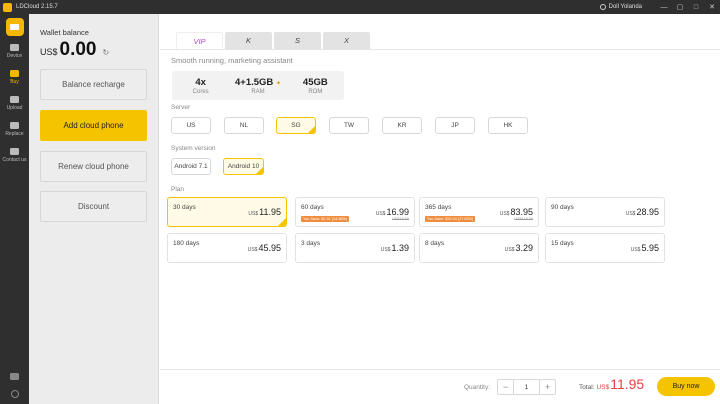 The height and width of the screenshot is (404, 720). I want to click on buy-now-button: Buy now, so click(686, 386).